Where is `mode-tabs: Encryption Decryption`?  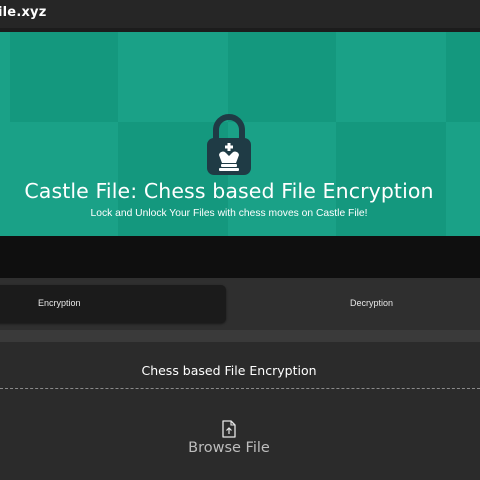 mode-tabs: Encryption Decryption is located at coordinates (240, 304).